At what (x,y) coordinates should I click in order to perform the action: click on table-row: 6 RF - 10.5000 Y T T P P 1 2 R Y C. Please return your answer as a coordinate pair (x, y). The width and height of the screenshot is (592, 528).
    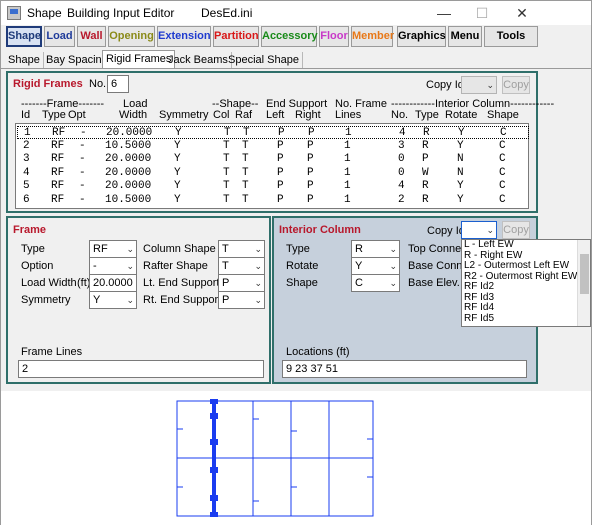
    Looking at the image, I should click on (273, 200).